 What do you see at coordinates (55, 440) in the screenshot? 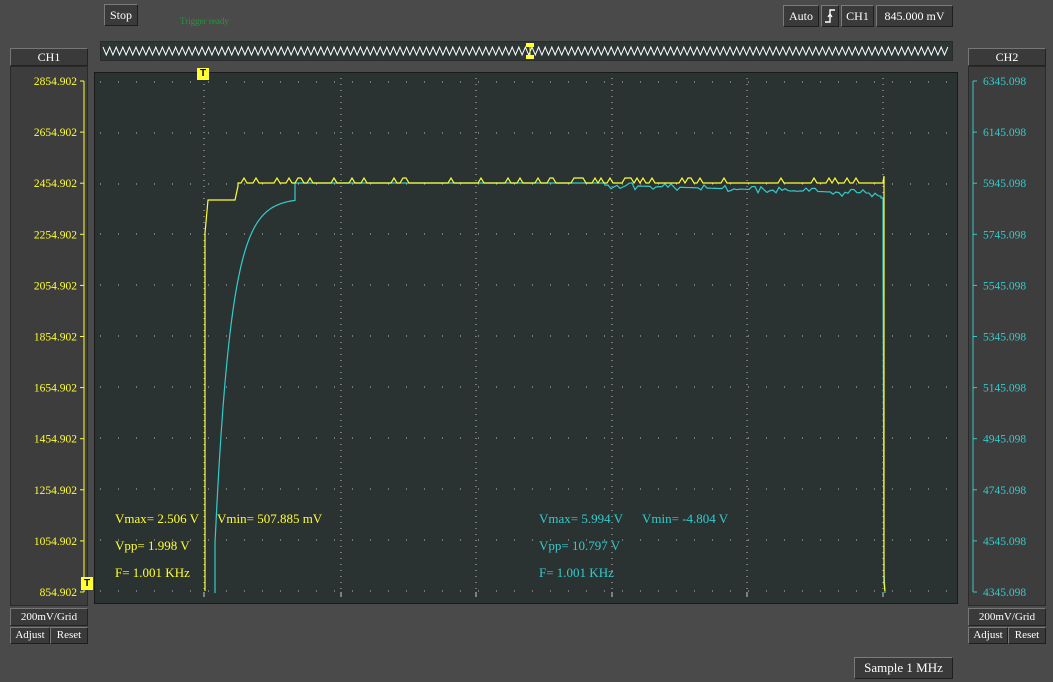
I see `ch1-tick-label: 1454.902` at bounding box center [55, 440].